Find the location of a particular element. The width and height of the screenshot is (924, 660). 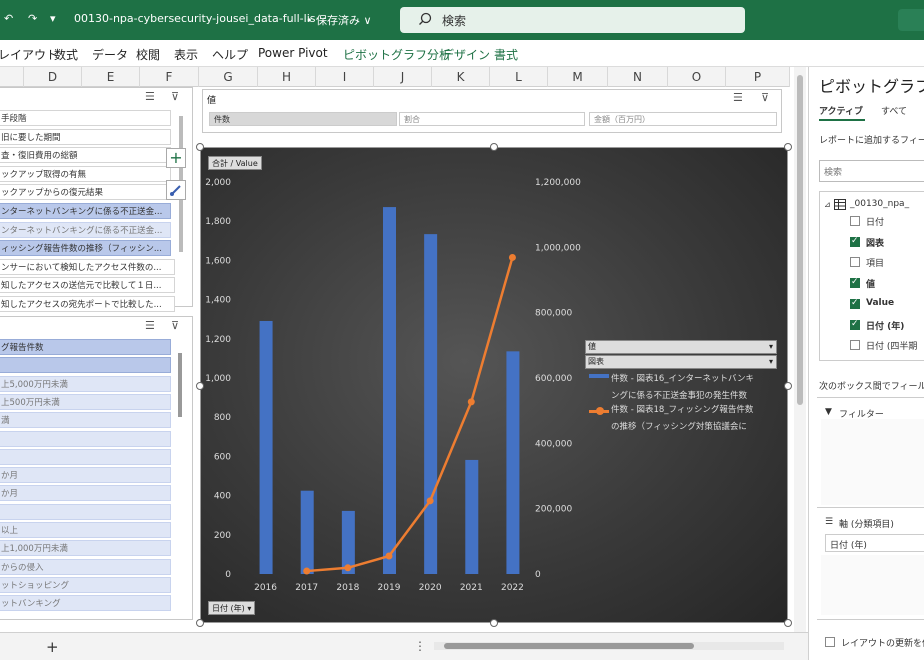

legend-field-button-2: 図表 ▾ is located at coordinates (681, 362).